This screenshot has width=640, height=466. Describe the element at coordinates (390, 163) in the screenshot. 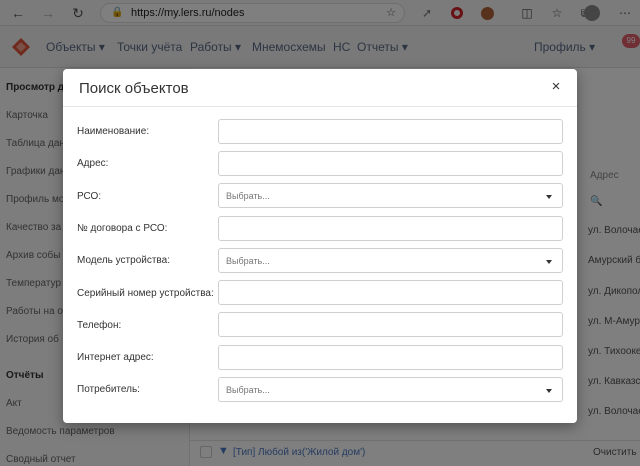

I see `address-input` at that location.